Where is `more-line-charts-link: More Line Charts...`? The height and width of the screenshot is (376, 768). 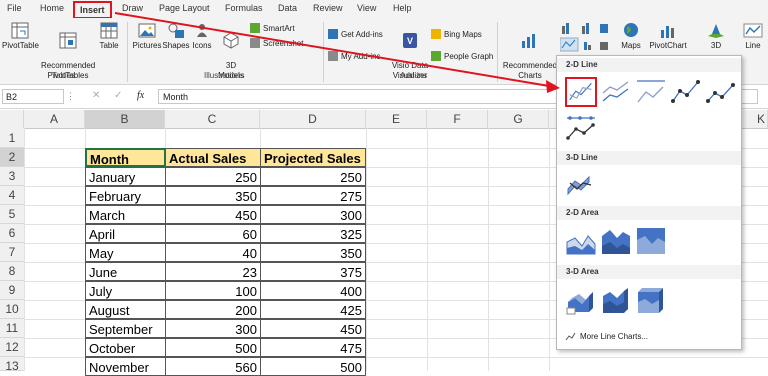
more-line-charts-link: More Line Charts... is located at coordinates (606, 336).